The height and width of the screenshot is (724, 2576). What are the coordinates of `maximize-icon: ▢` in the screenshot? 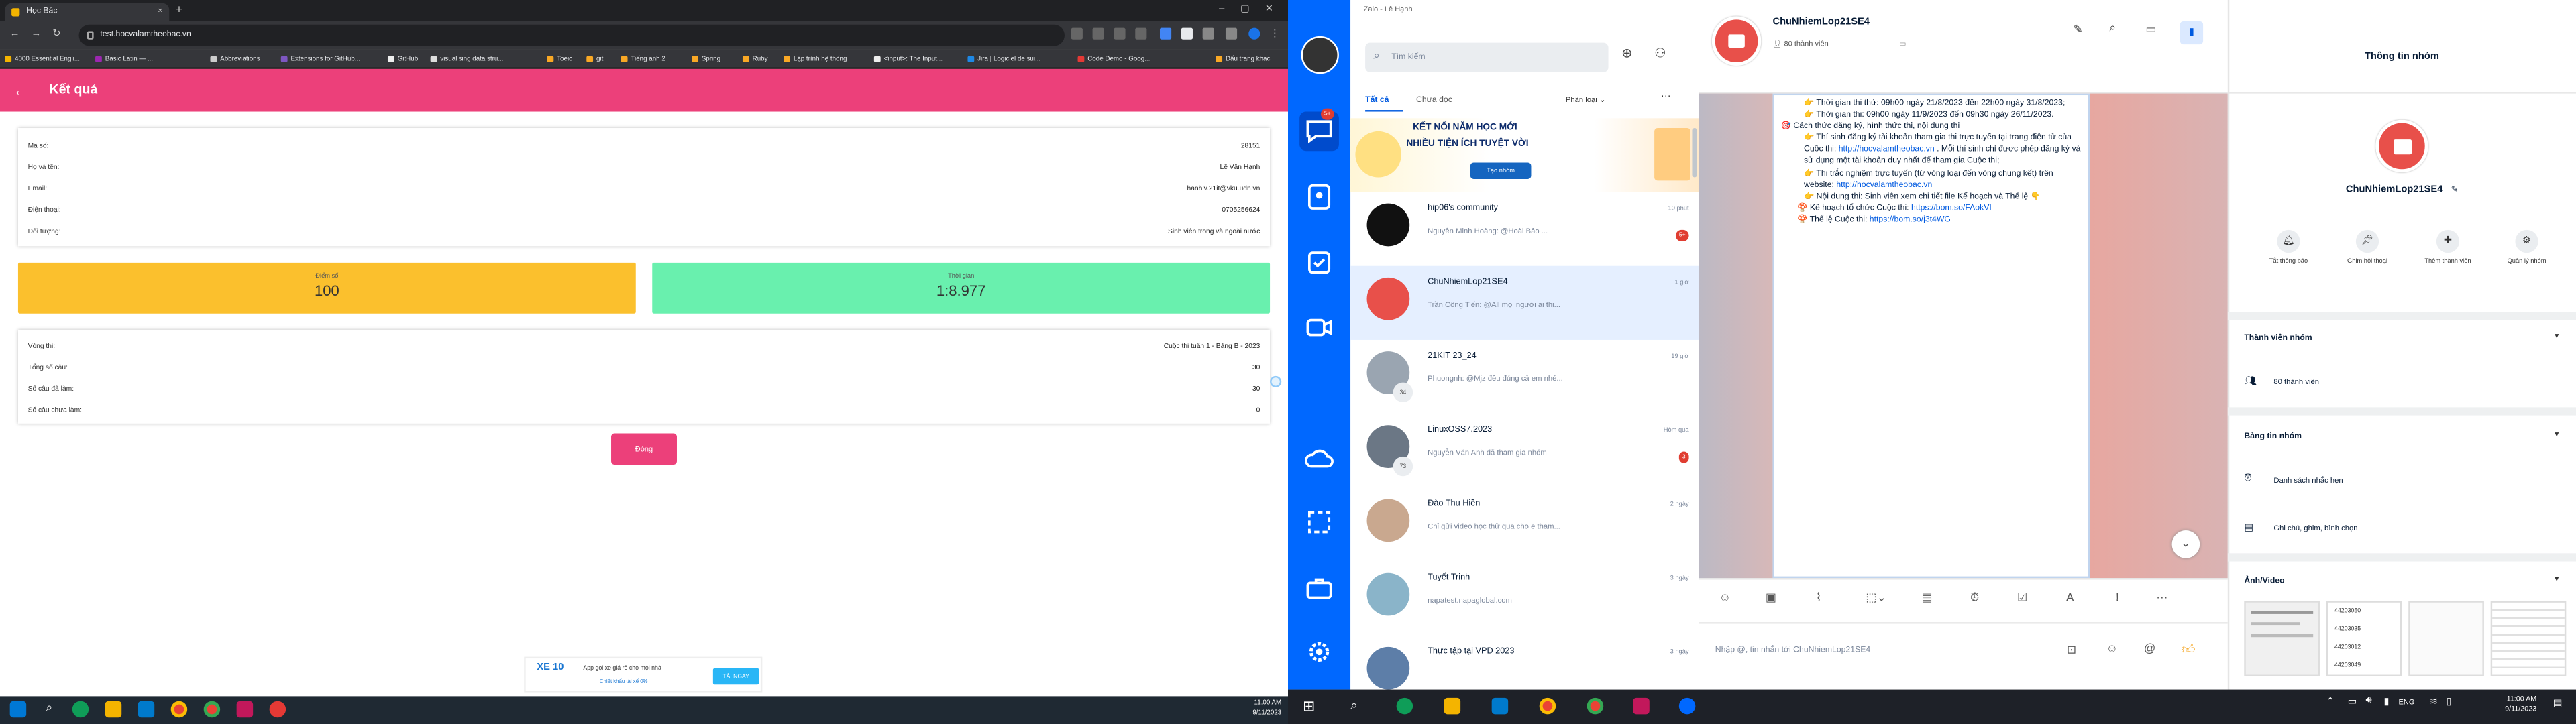 It's located at (1245, 10).